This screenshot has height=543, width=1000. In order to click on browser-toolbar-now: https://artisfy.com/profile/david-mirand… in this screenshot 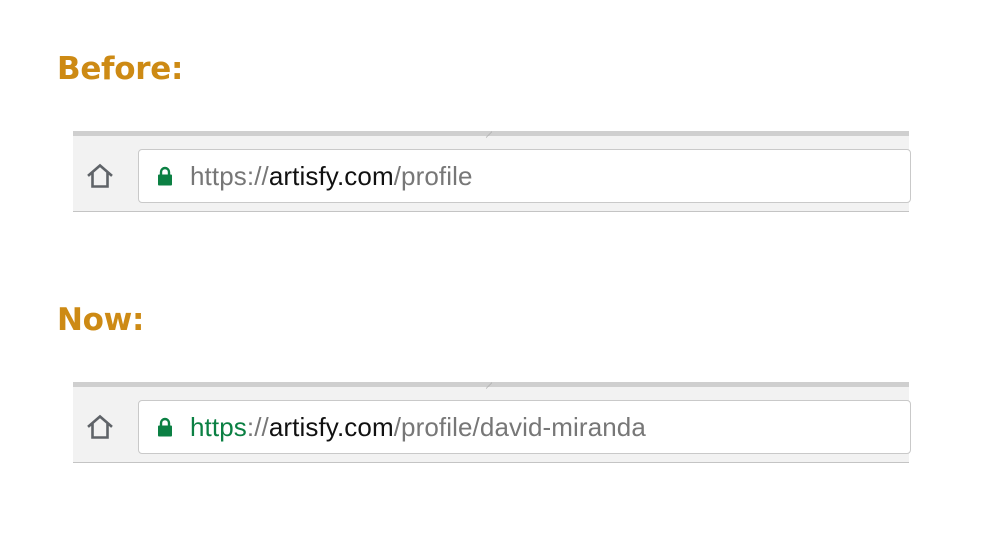, I will do `click(492, 422)`.